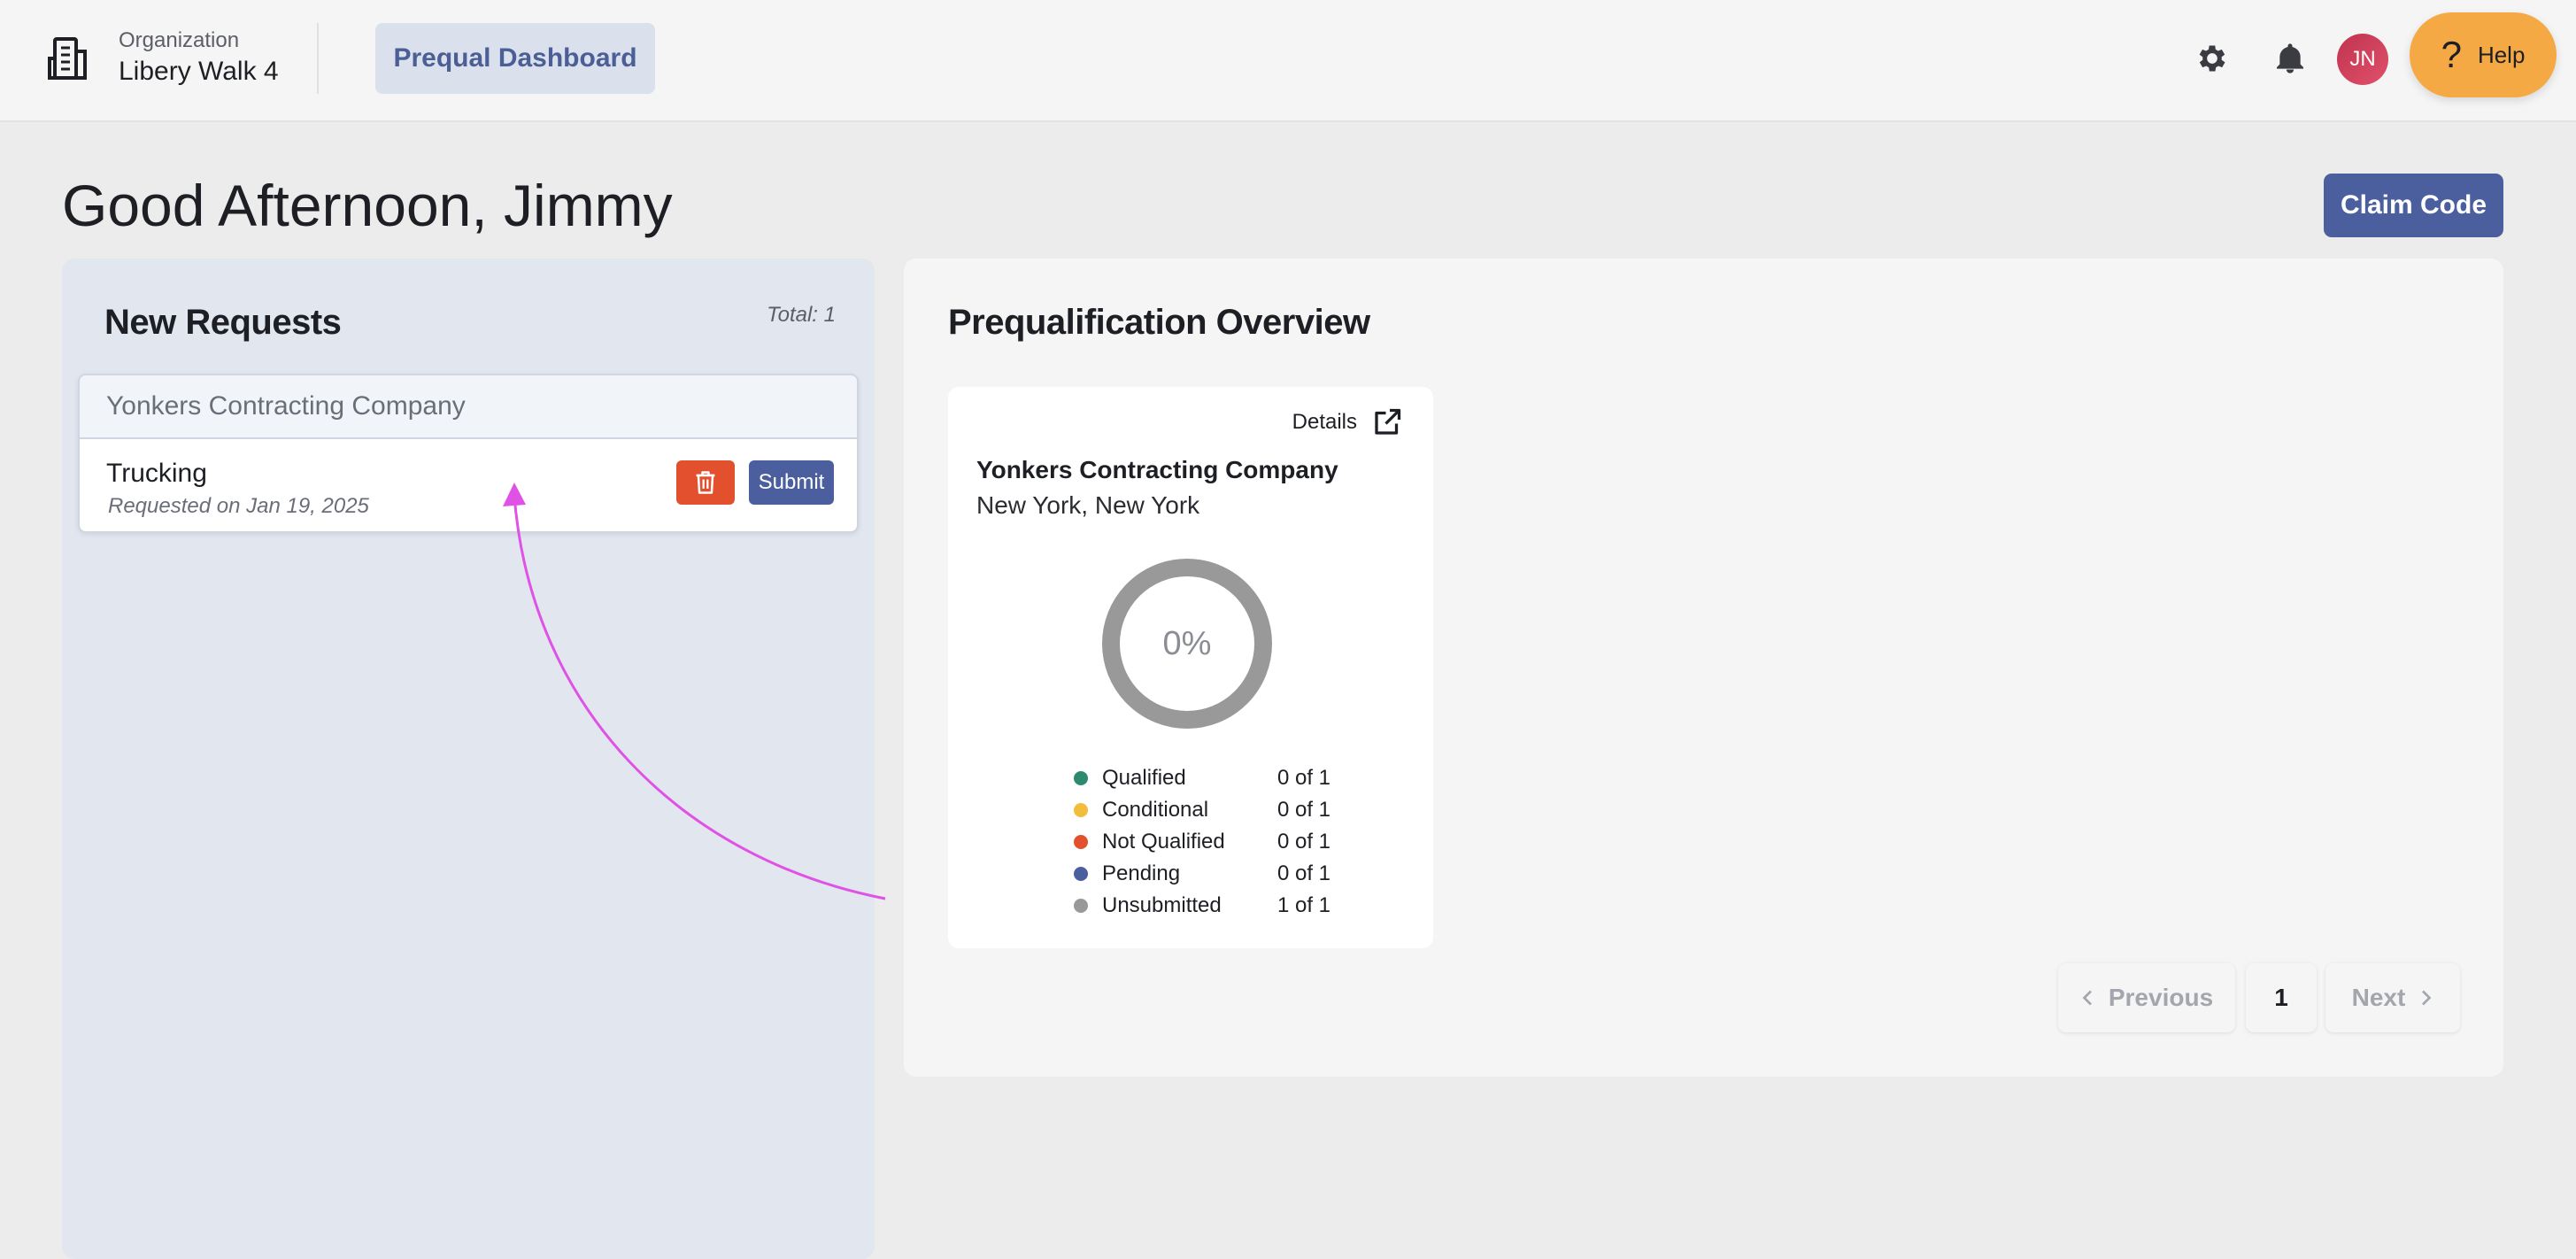  What do you see at coordinates (1157, 470) in the screenshot?
I see `overview-company: Yonkers Contracting Company` at bounding box center [1157, 470].